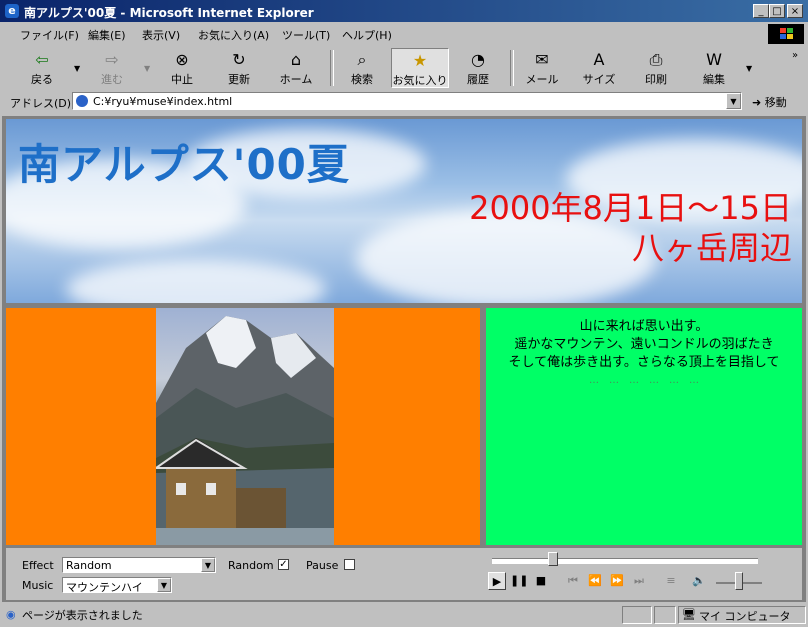  What do you see at coordinates (553, 559) in the screenshot?
I see `seek-thumb` at bounding box center [553, 559].